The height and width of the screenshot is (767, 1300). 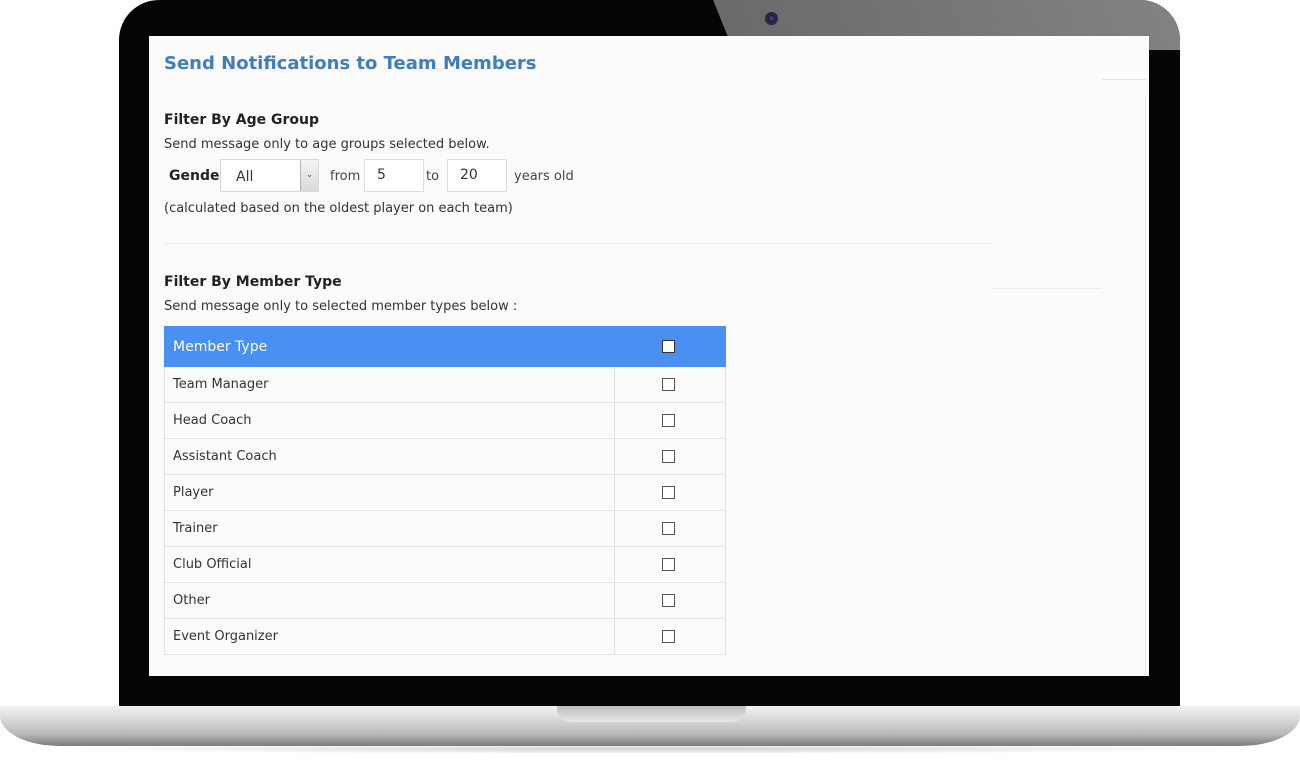 What do you see at coordinates (389, 420) in the screenshot?
I see `member-type-label: Head Coach` at bounding box center [389, 420].